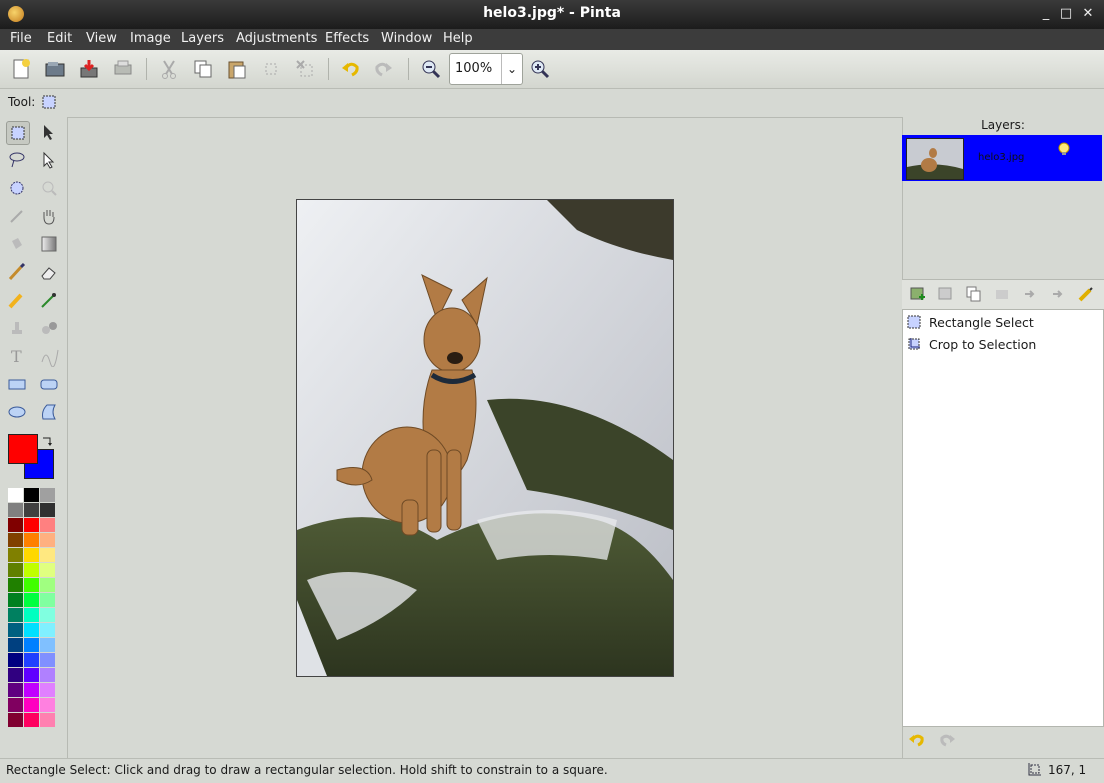  I want to click on pan-tool, so click(49, 216).